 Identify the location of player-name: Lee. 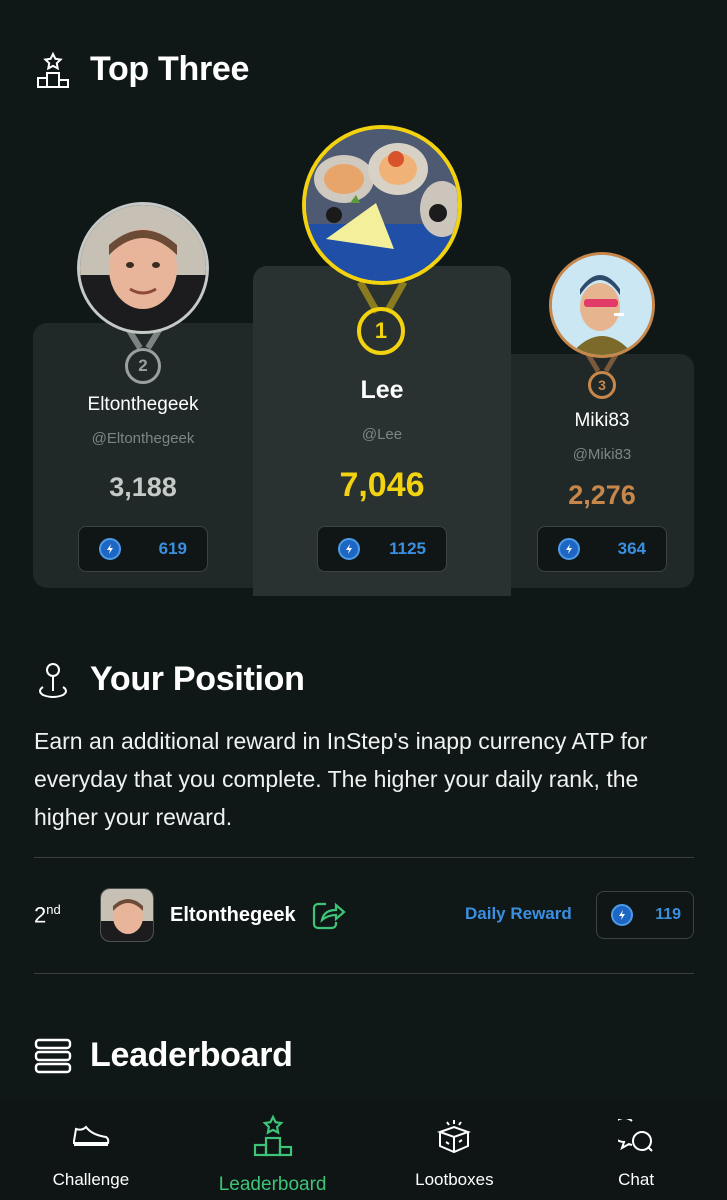
(382, 390).